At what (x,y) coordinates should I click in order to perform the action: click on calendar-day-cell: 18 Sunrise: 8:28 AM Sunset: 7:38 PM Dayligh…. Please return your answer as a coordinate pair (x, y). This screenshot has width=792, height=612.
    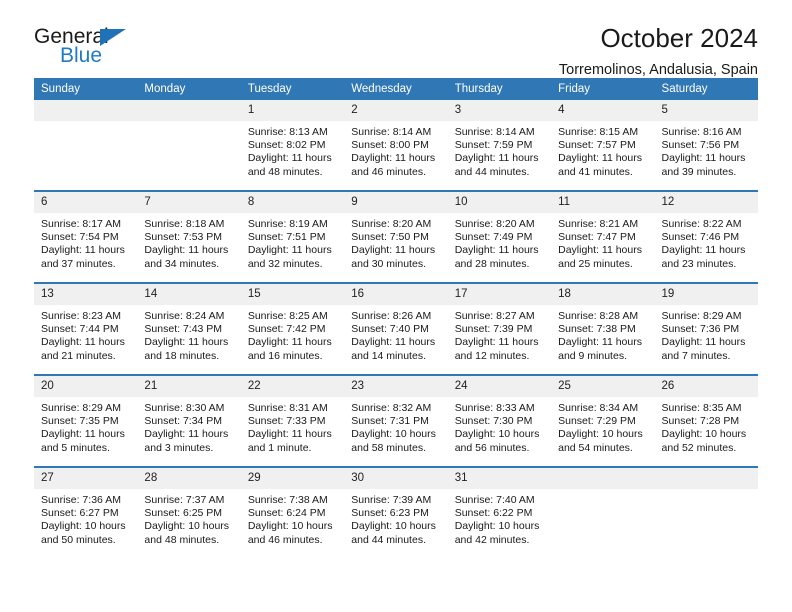
    Looking at the image, I should click on (603, 329).